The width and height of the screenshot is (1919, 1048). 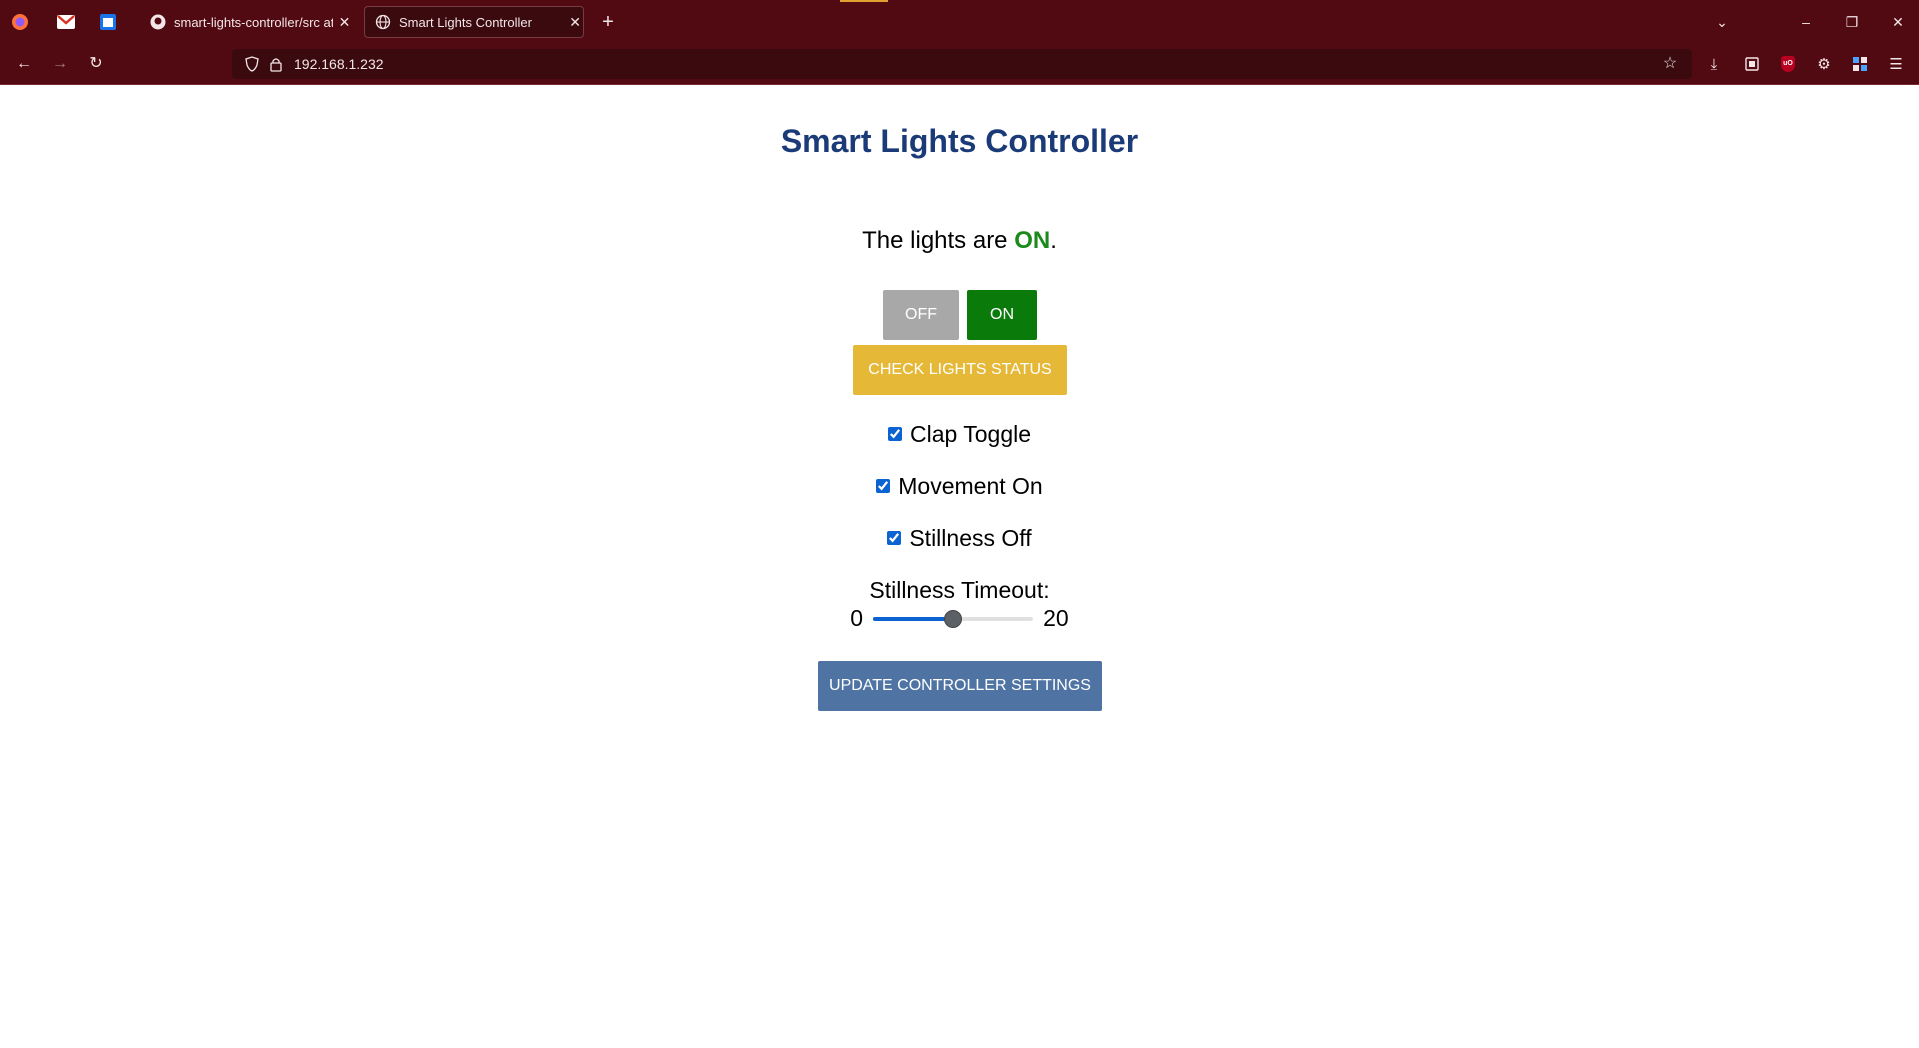 What do you see at coordinates (1714, 64) in the screenshot?
I see `downloads-icon: ⤓` at bounding box center [1714, 64].